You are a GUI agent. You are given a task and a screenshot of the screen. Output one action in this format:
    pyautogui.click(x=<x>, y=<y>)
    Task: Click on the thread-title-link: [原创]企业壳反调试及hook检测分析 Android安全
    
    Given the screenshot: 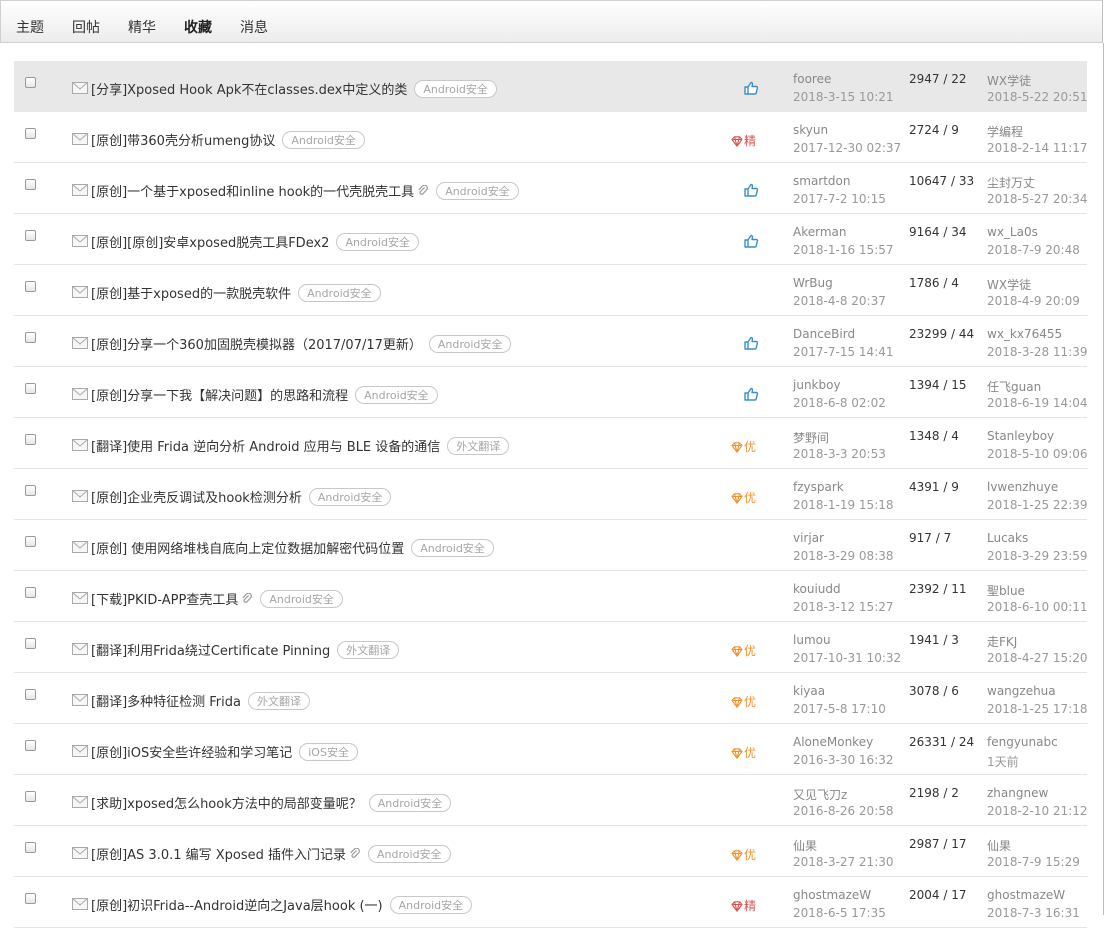 What is the action you would take?
    pyautogui.click(x=241, y=496)
    